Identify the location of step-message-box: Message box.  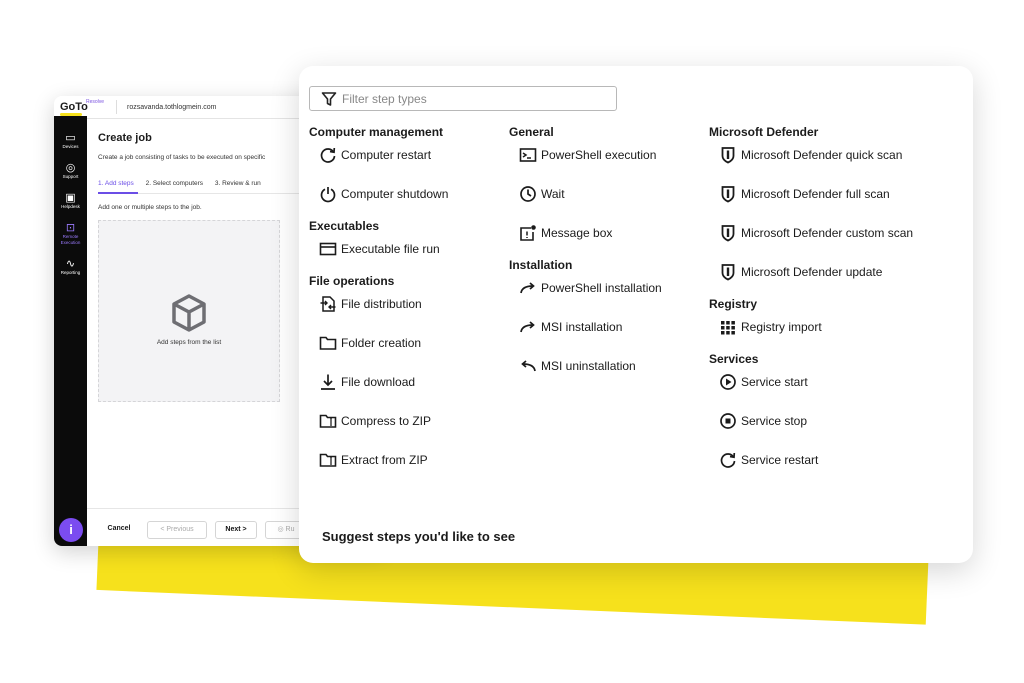
(560, 237).